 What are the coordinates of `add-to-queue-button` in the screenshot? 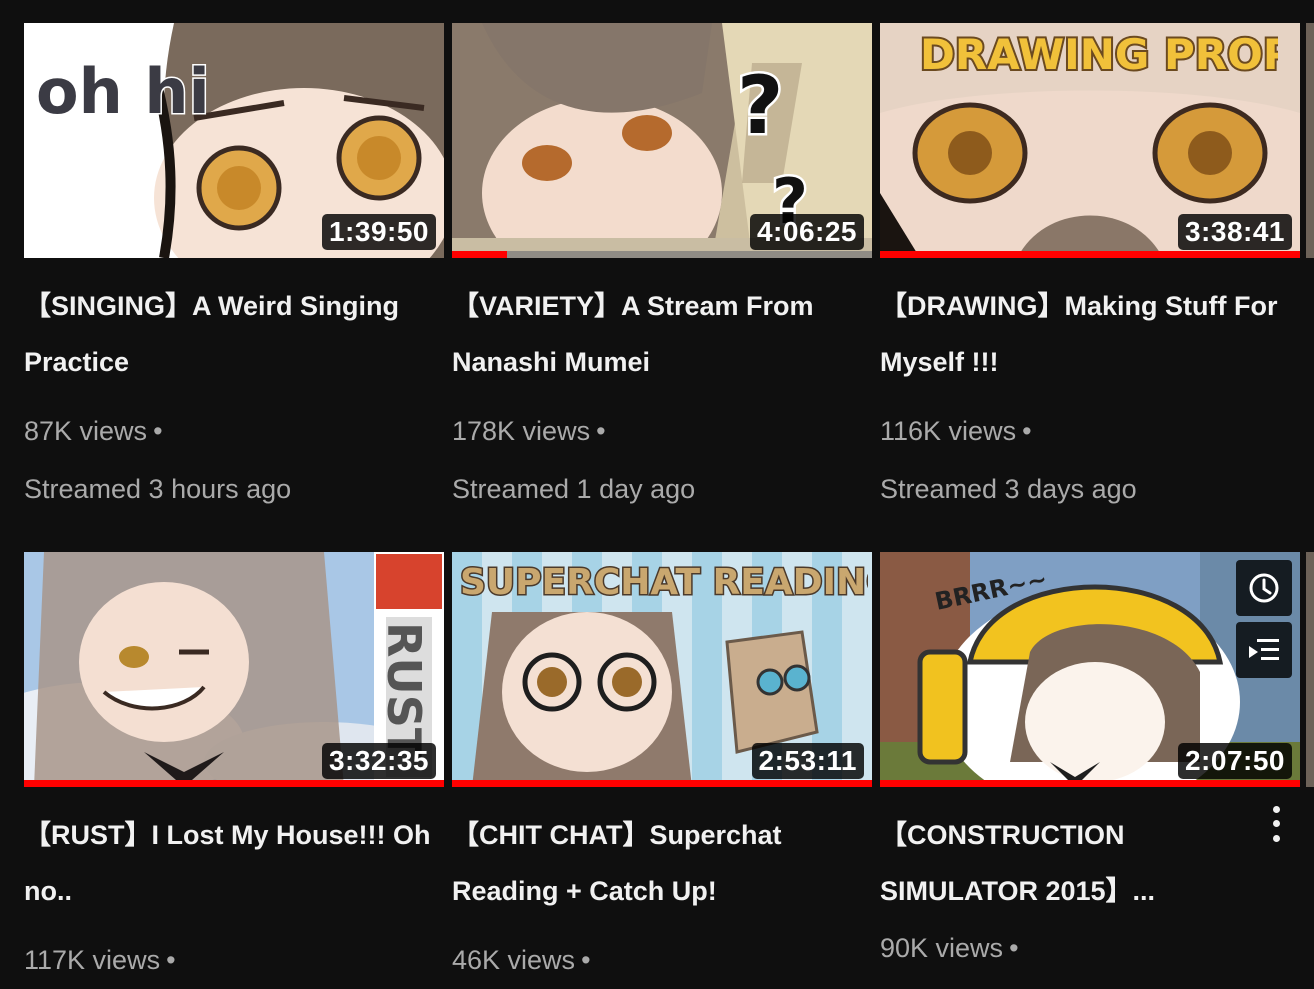 It's located at (1264, 650).